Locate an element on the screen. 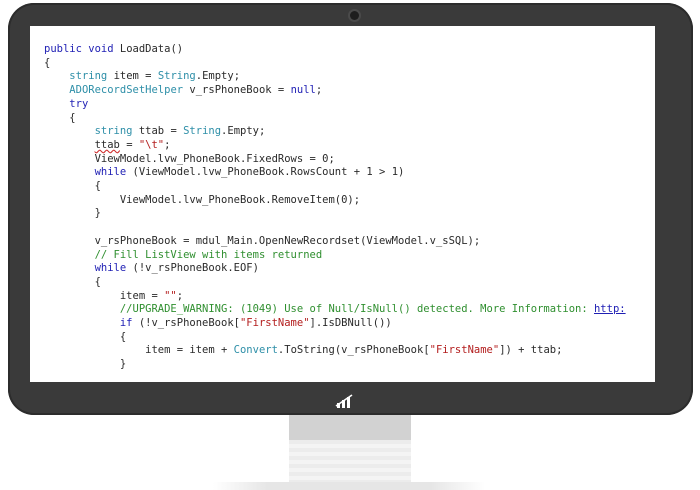  code-keyword: void is located at coordinates (104, 49).